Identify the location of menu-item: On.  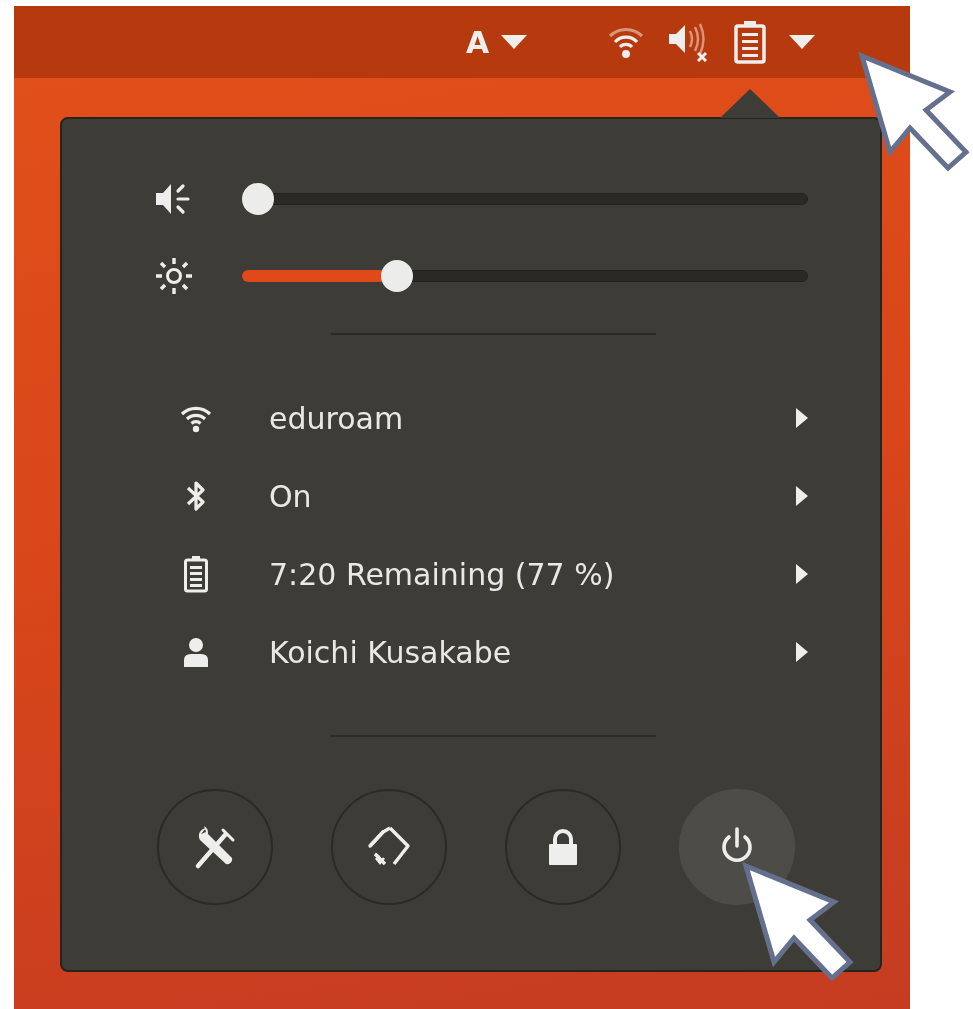
(481, 496).